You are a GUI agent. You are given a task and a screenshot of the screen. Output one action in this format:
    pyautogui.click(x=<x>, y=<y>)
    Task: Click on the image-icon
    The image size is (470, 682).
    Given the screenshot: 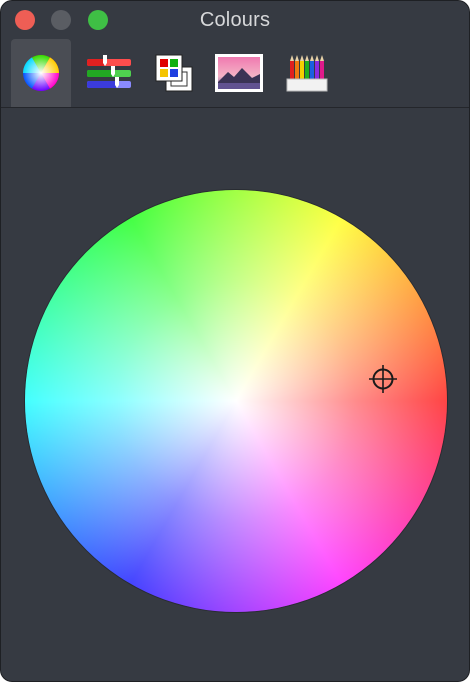 What is the action you would take?
    pyautogui.click(x=239, y=73)
    